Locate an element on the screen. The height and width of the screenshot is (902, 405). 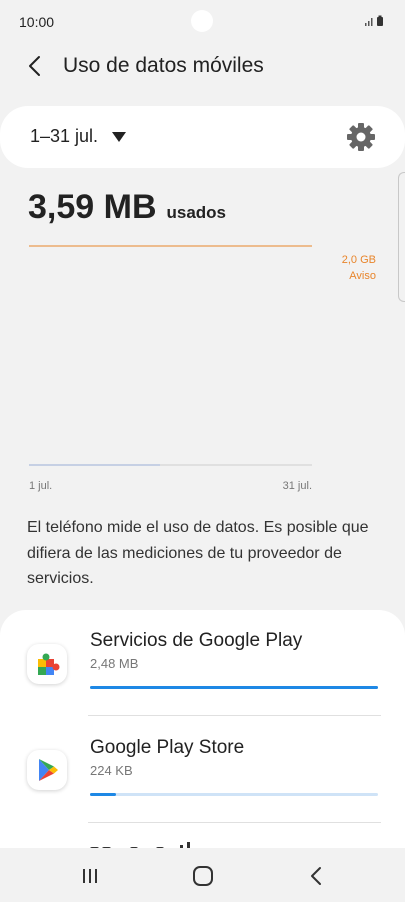
warning-label: Aviso is located at coordinates (362, 276).